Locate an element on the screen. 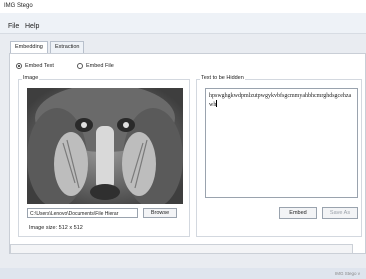 The width and height of the screenshot is (366, 279). embed-button: Embed is located at coordinates (298, 213).